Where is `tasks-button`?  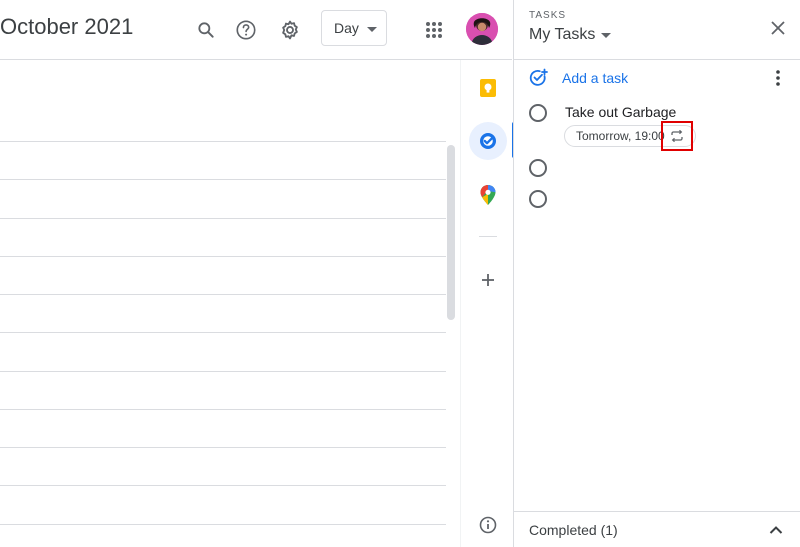
tasks-button is located at coordinates (488, 141).